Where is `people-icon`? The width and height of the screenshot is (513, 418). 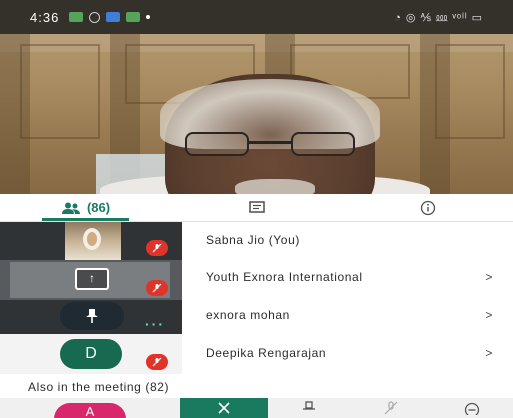 people-icon is located at coordinates (70, 208).